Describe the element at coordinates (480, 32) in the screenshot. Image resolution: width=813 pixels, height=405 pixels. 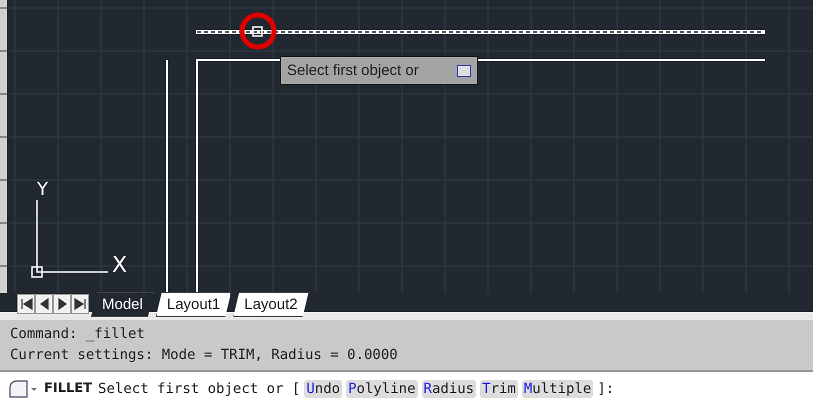
I see `selected-line` at that location.